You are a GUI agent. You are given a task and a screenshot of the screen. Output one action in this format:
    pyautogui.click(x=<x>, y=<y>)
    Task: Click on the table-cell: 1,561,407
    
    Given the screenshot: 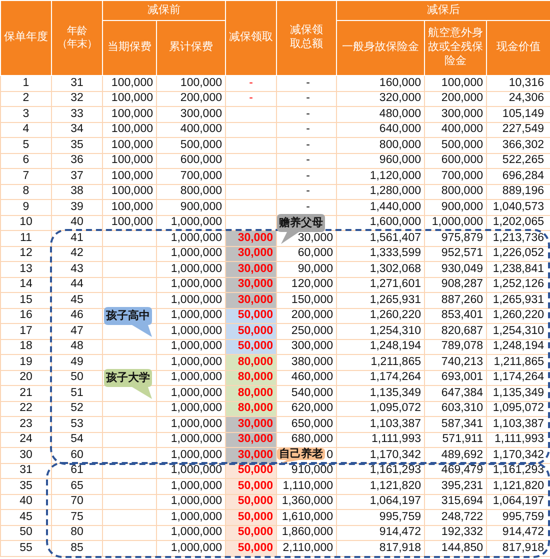 What is the action you would take?
    pyautogui.click(x=380, y=238)
    